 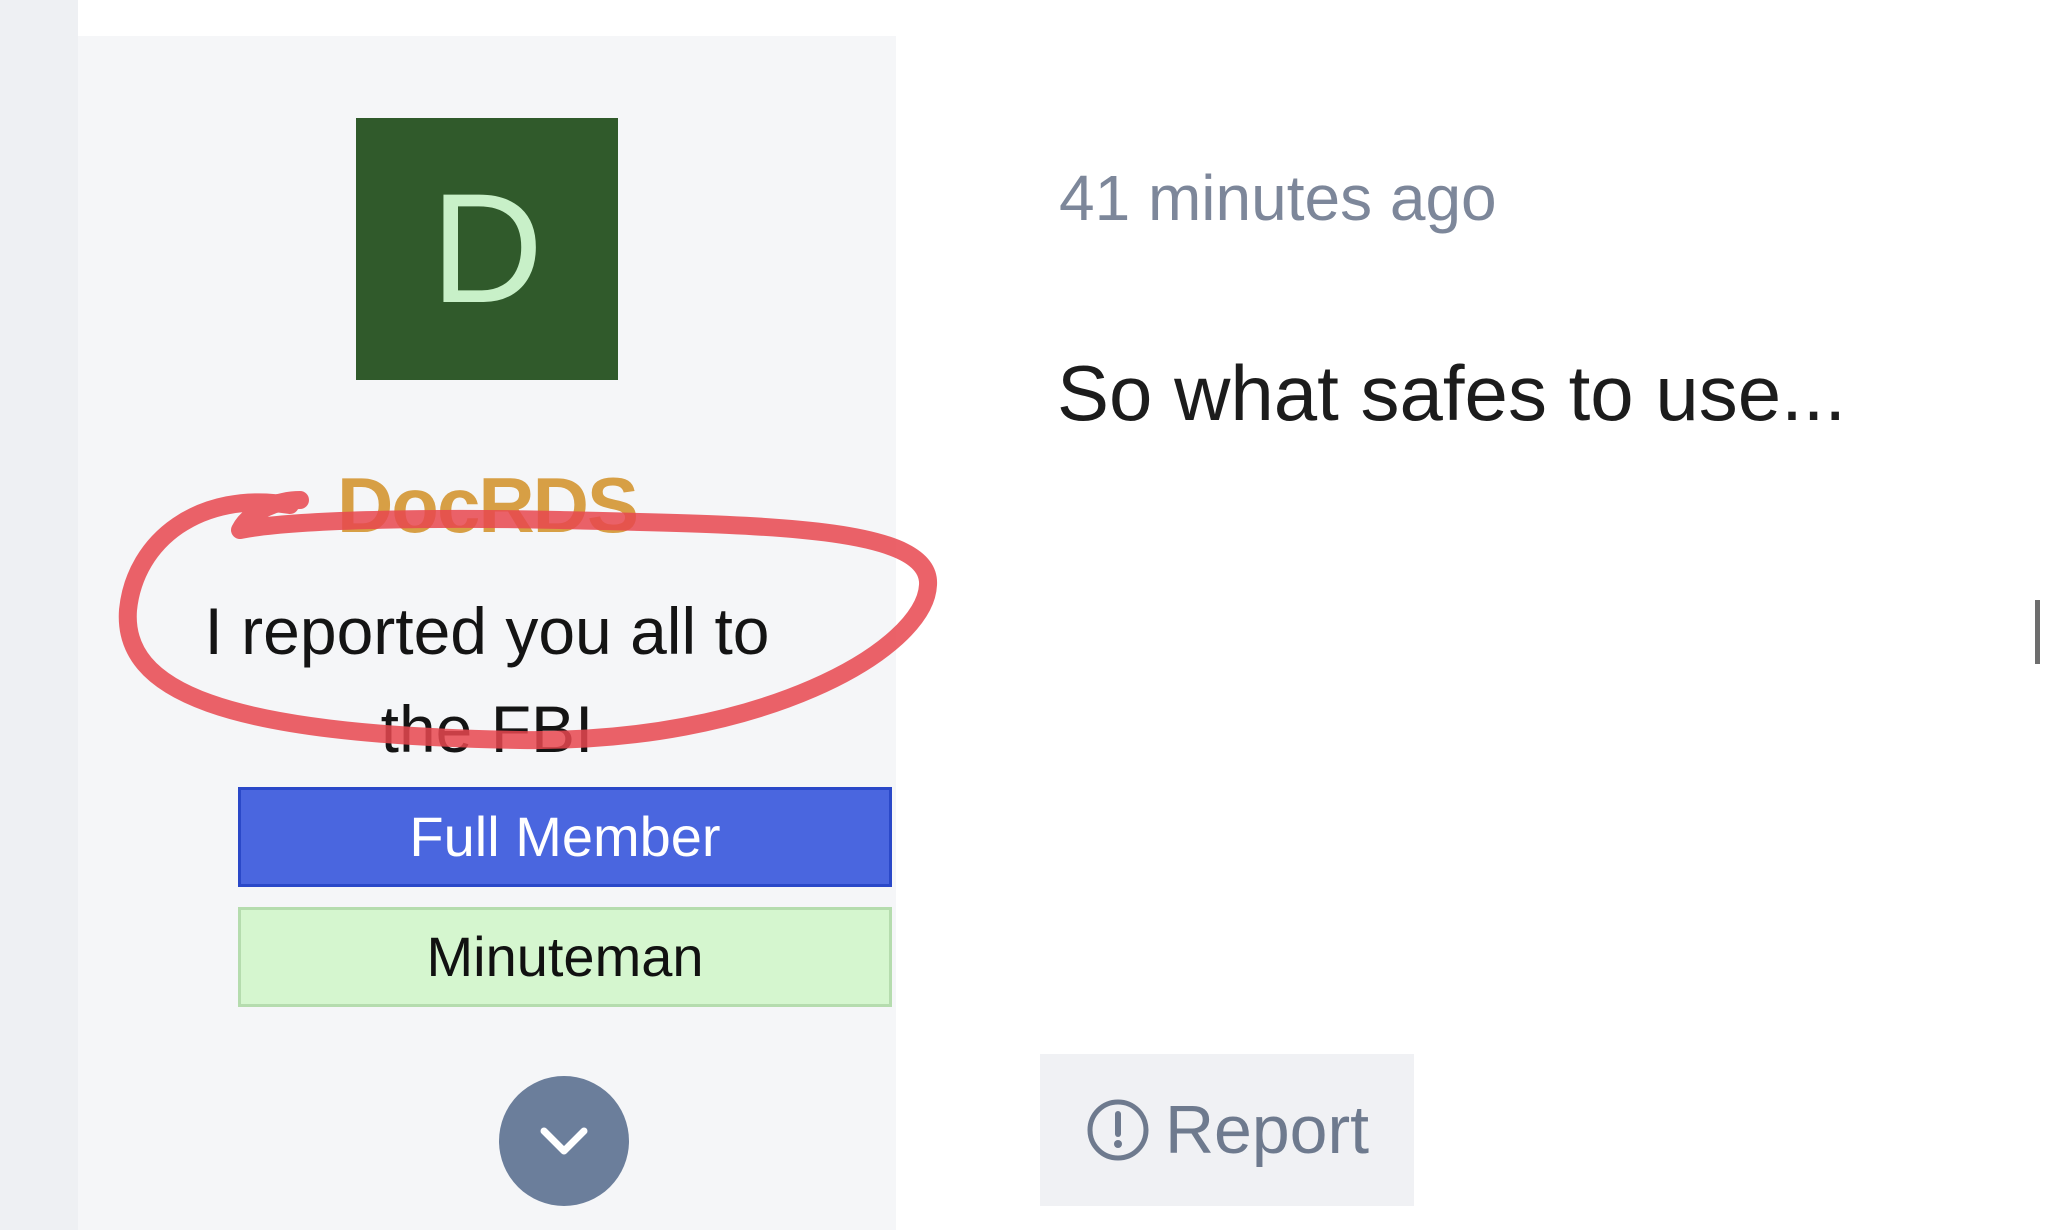 I want to click on user-banner-label: Full Member, so click(x=565, y=836).